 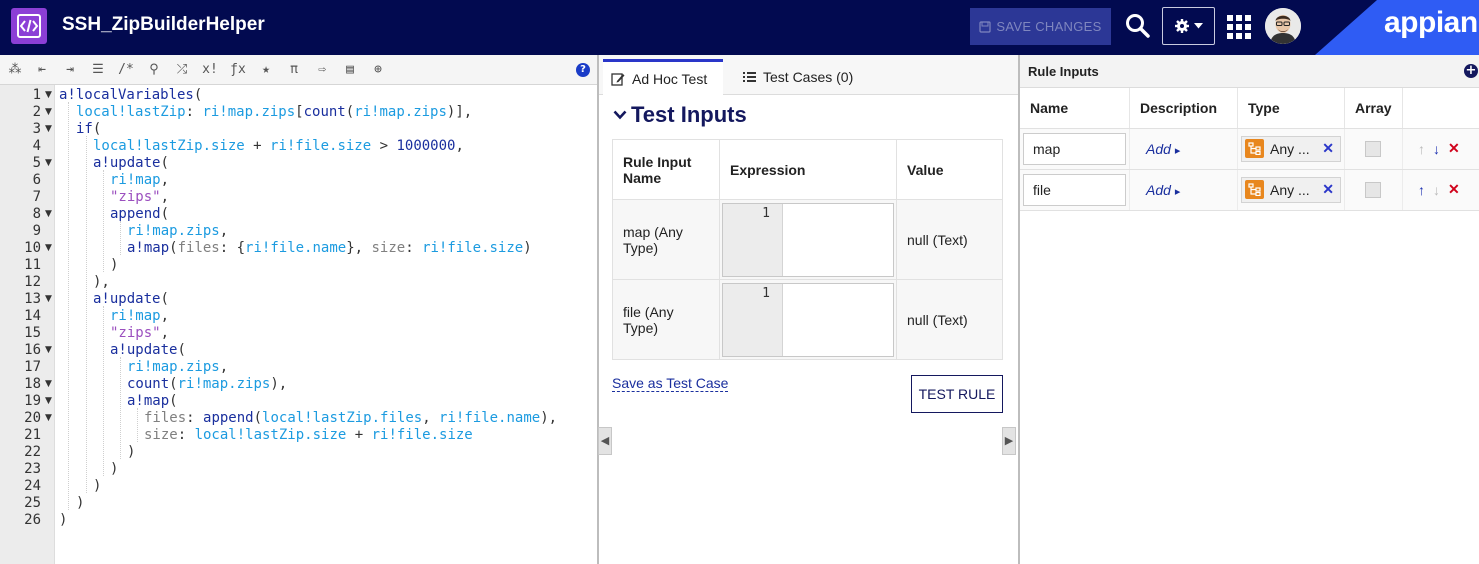 What do you see at coordinates (210, 70) in the screenshot?
I see `x-factorial-icon: x!` at bounding box center [210, 70].